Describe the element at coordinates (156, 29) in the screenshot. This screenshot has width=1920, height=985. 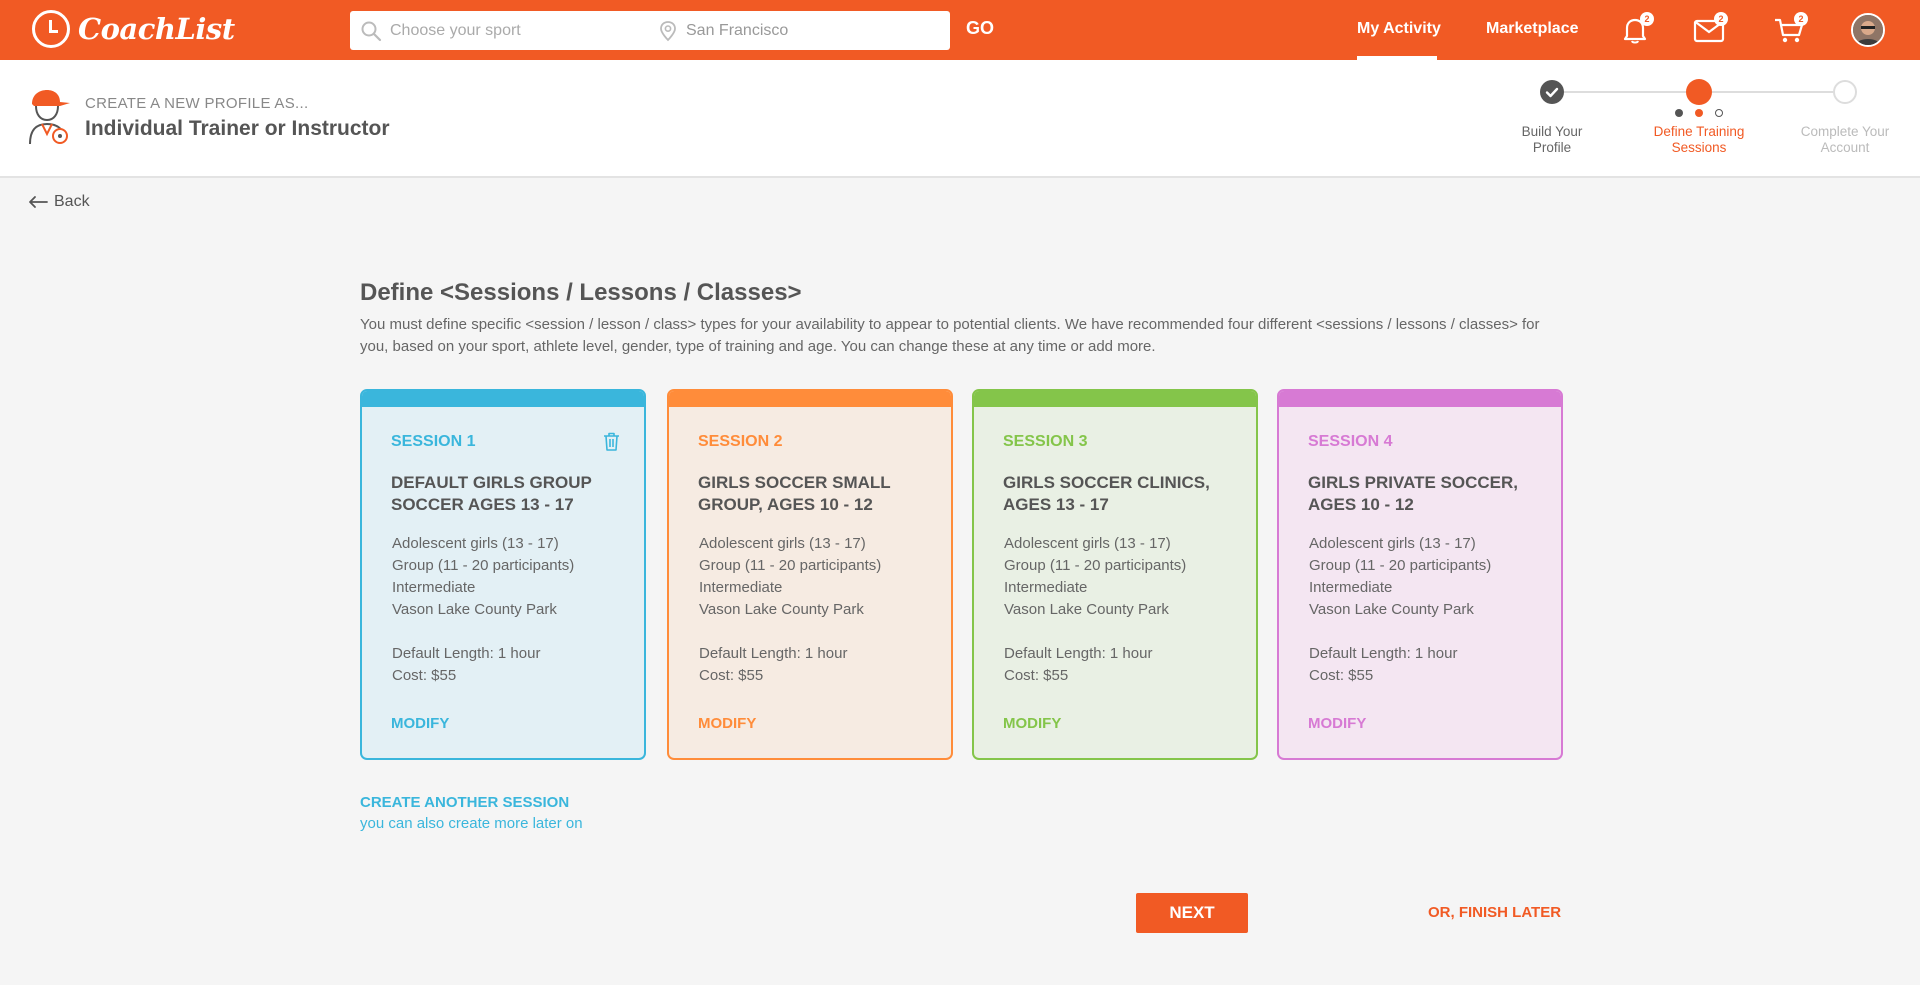
I see `brand-name: CoachList` at that location.